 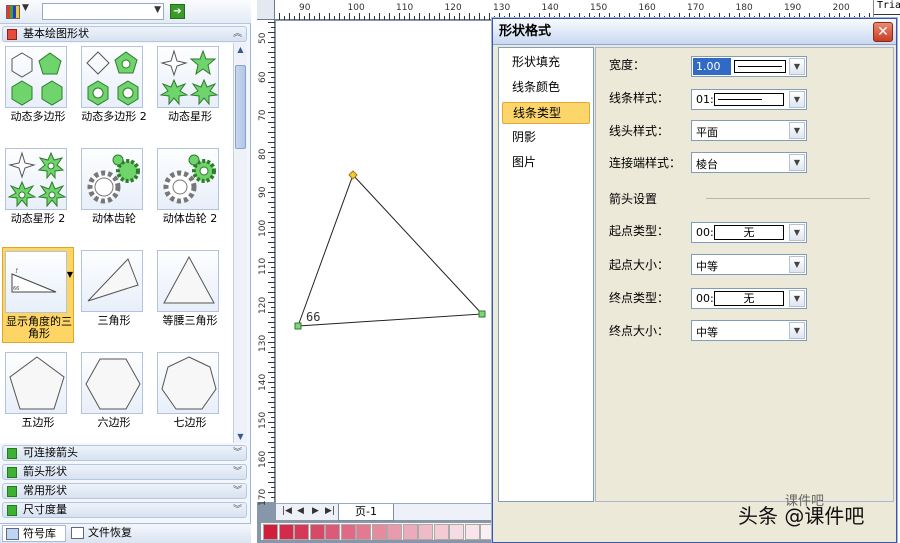 I want to click on dialog-title-bar: 形状格式 ✕, so click(x=694, y=32).